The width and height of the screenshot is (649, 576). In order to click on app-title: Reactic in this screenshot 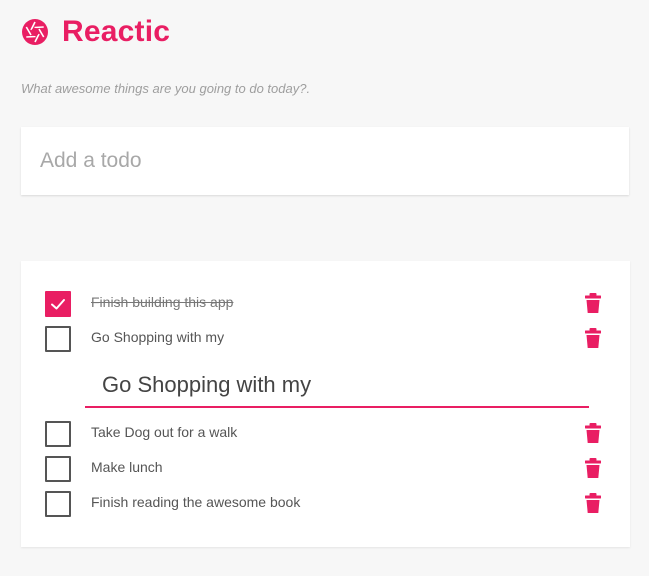, I will do `click(116, 31)`.